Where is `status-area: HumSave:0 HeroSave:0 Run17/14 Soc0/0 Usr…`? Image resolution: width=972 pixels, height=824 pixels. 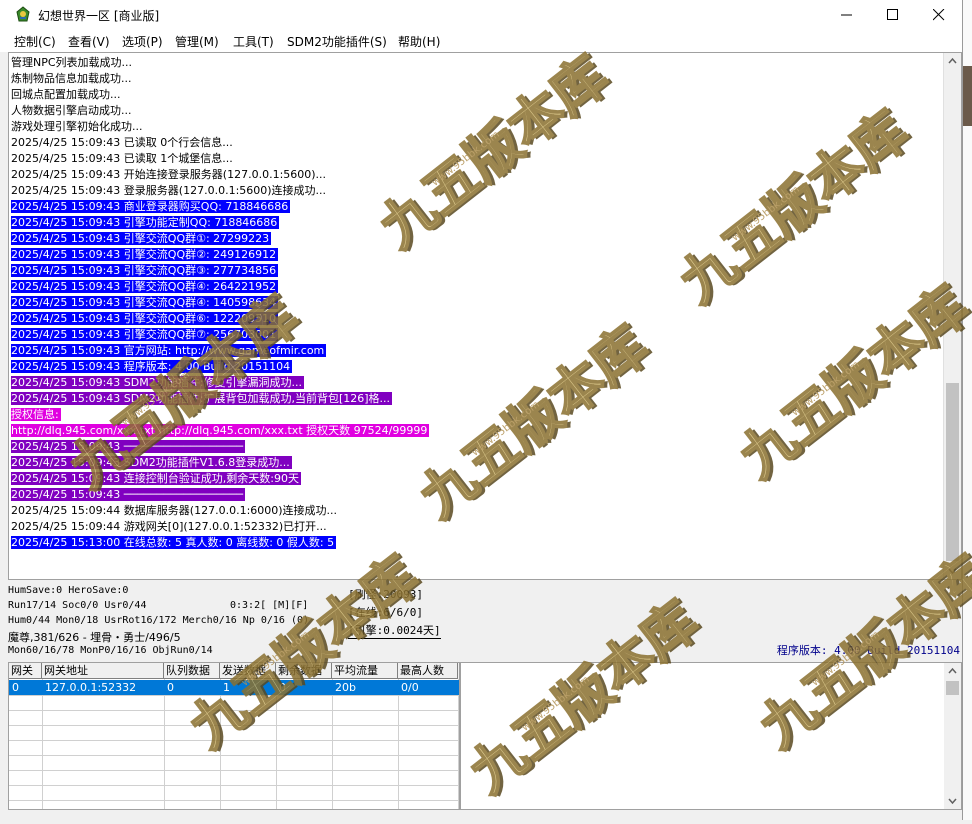
status-area: HumSave:0 HeroSave:0 Run17/14 Soc0/0 Usr… is located at coordinates (485, 620).